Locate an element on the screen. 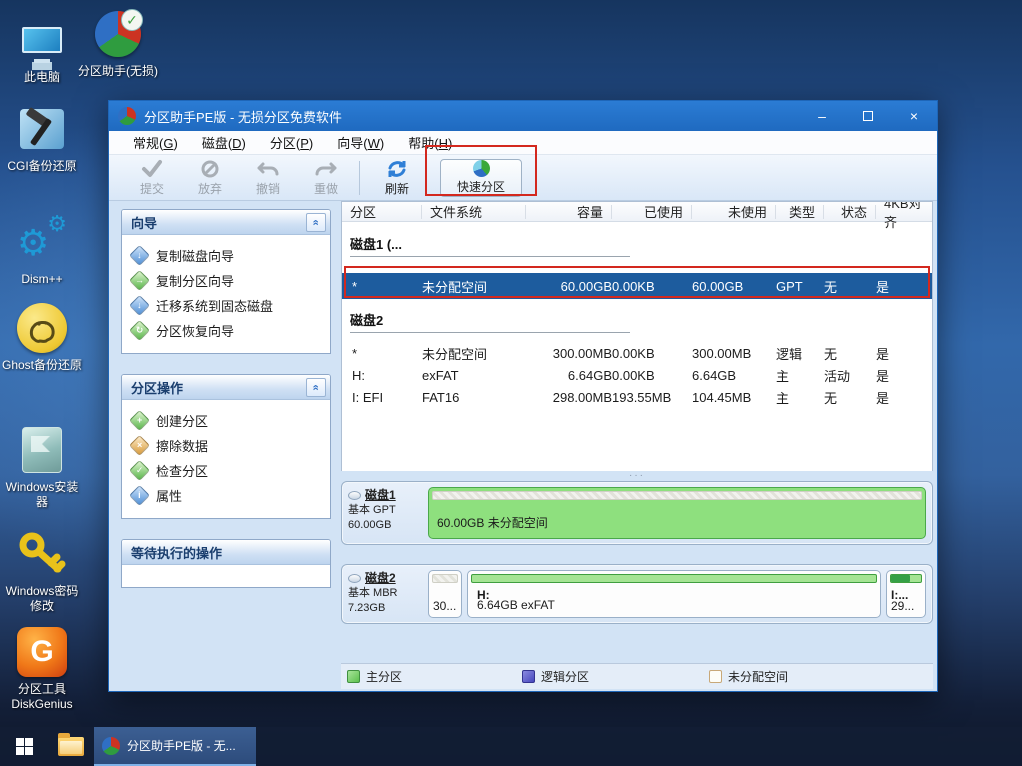 The image size is (1022, 766). column-header: 文件系统 is located at coordinates (474, 212).